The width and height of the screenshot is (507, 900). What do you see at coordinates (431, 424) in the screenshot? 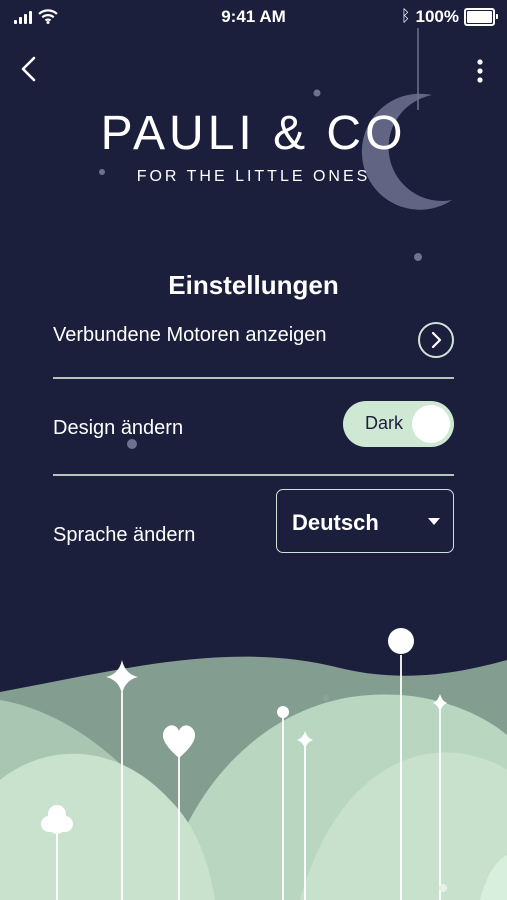
I see `toggle-knob` at bounding box center [431, 424].